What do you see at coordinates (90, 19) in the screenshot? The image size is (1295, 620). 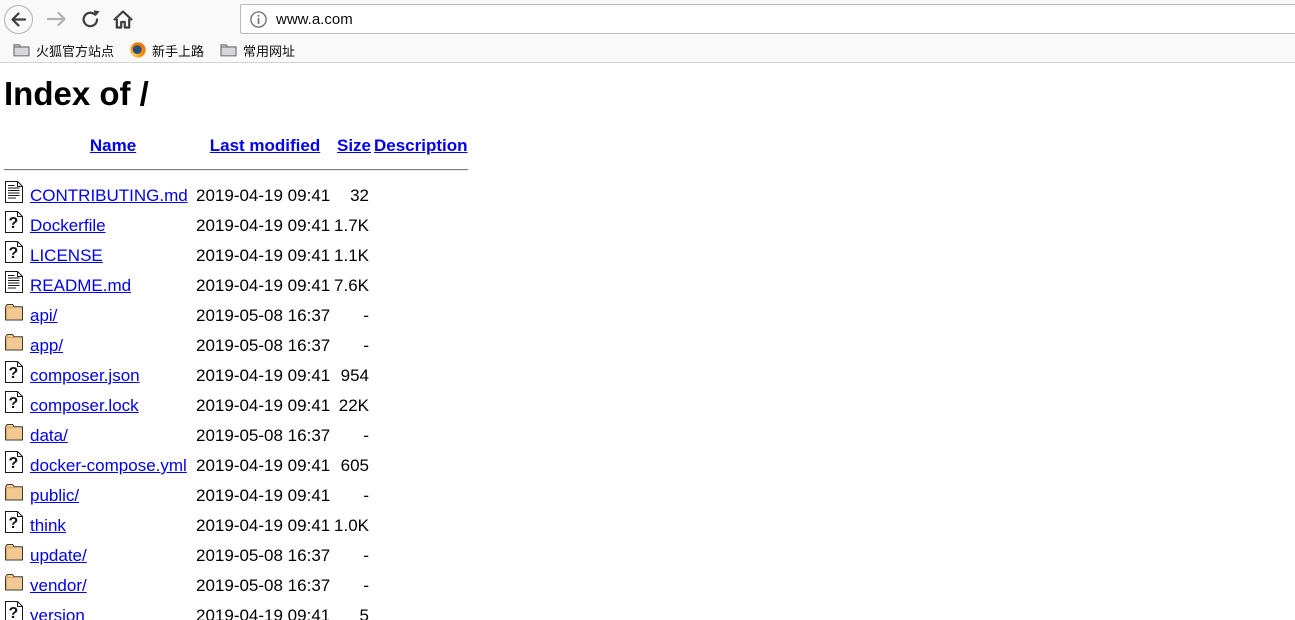 I see `reload-icon` at bounding box center [90, 19].